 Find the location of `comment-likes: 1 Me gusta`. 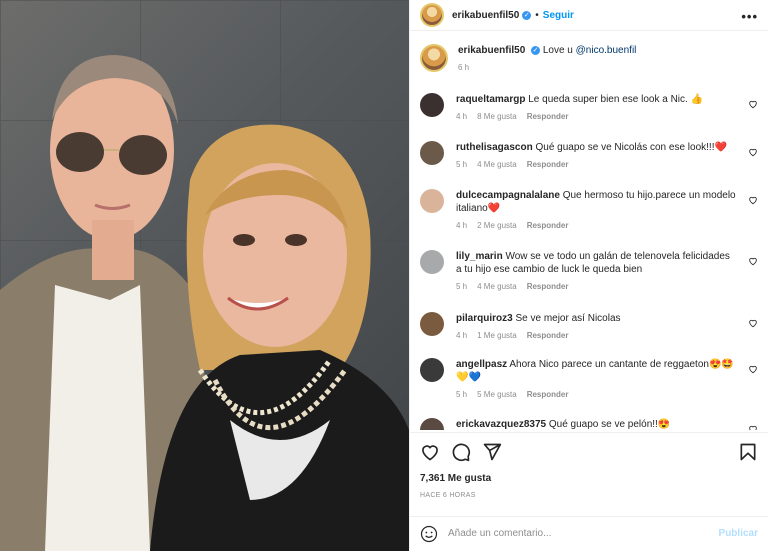

comment-likes: 1 Me gusta is located at coordinates (497, 335).